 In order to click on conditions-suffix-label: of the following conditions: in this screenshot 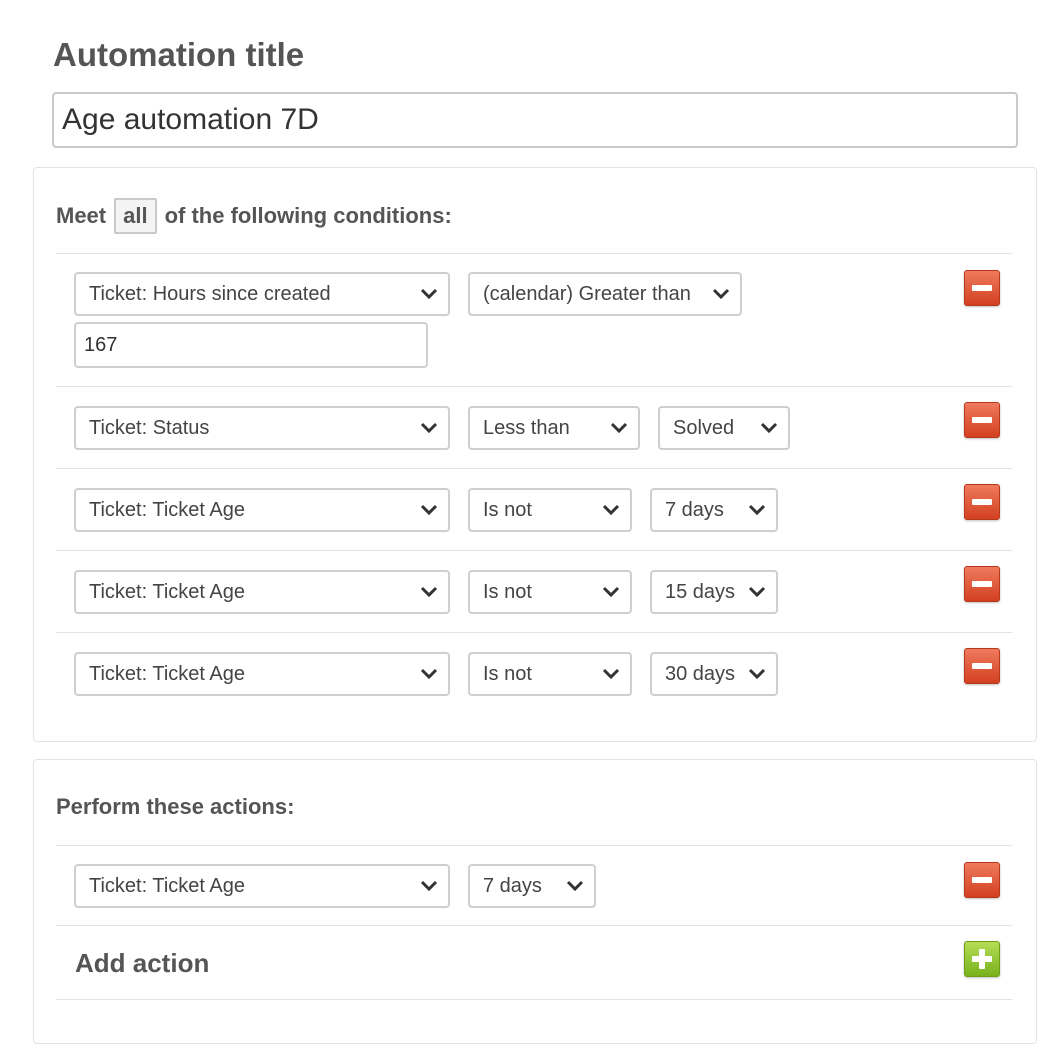, I will do `click(308, 215)`.